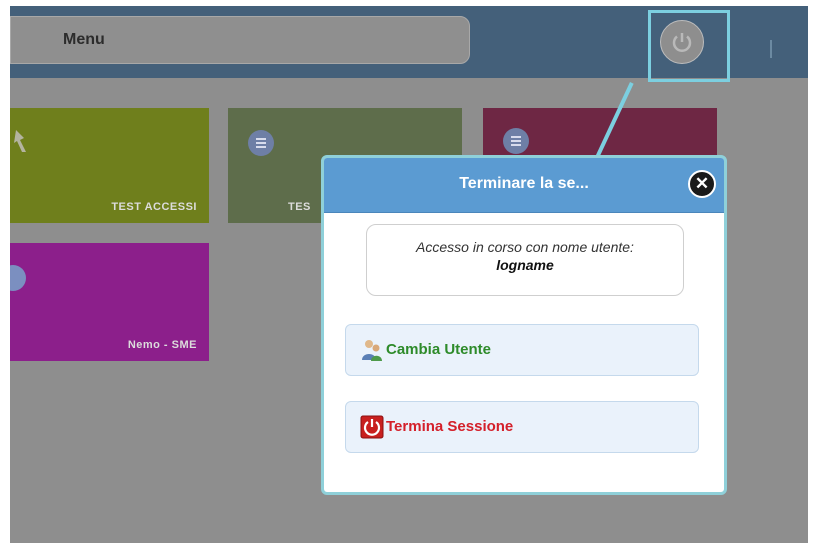 The height and width of the screenshot is (546, 814). Describe the element at coordinates (689, 46) in the screenshot. I see `power-button-highlight` at that location.